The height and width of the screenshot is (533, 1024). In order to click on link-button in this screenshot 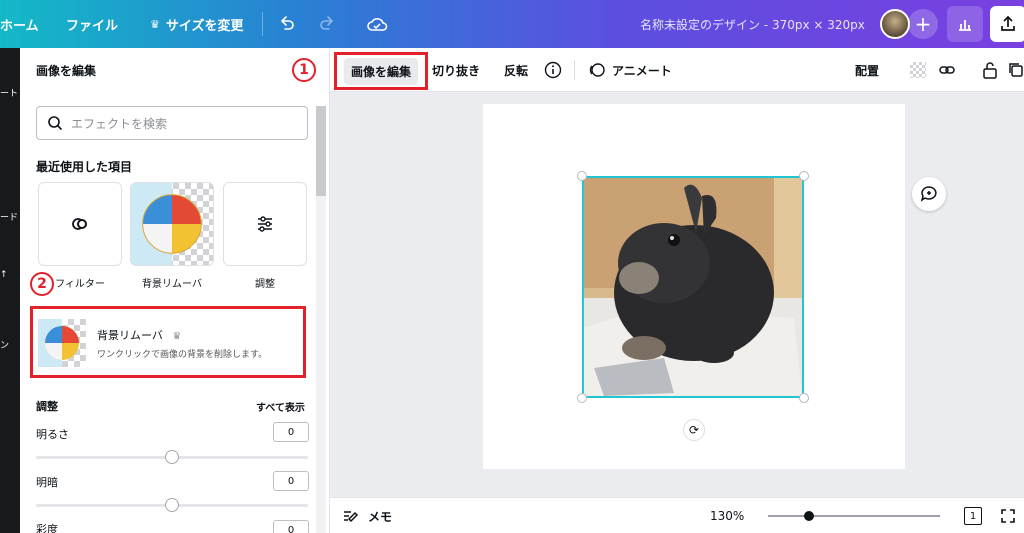, I will do `click(947, 70)`.